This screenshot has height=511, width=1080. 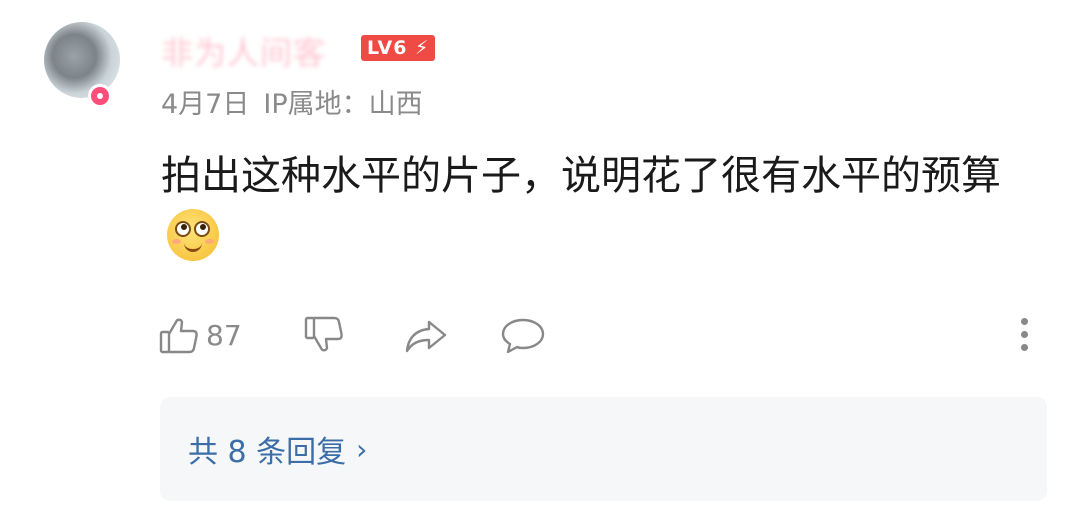 I want to click on comment-meta: 4月7日 IP属地：山西, so click(x=292, y=101).